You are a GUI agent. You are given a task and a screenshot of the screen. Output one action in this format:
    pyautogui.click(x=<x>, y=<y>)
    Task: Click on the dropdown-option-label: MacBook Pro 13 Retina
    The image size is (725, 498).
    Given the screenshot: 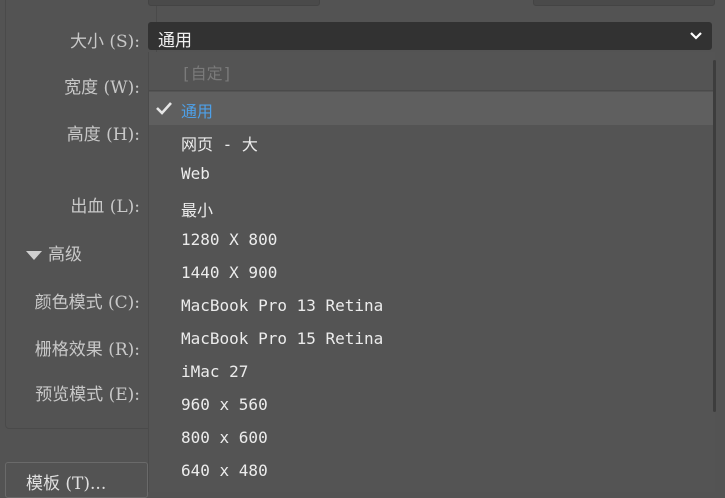 What is the action you would take?
    pyautogui.click(x=282, y=305)
    